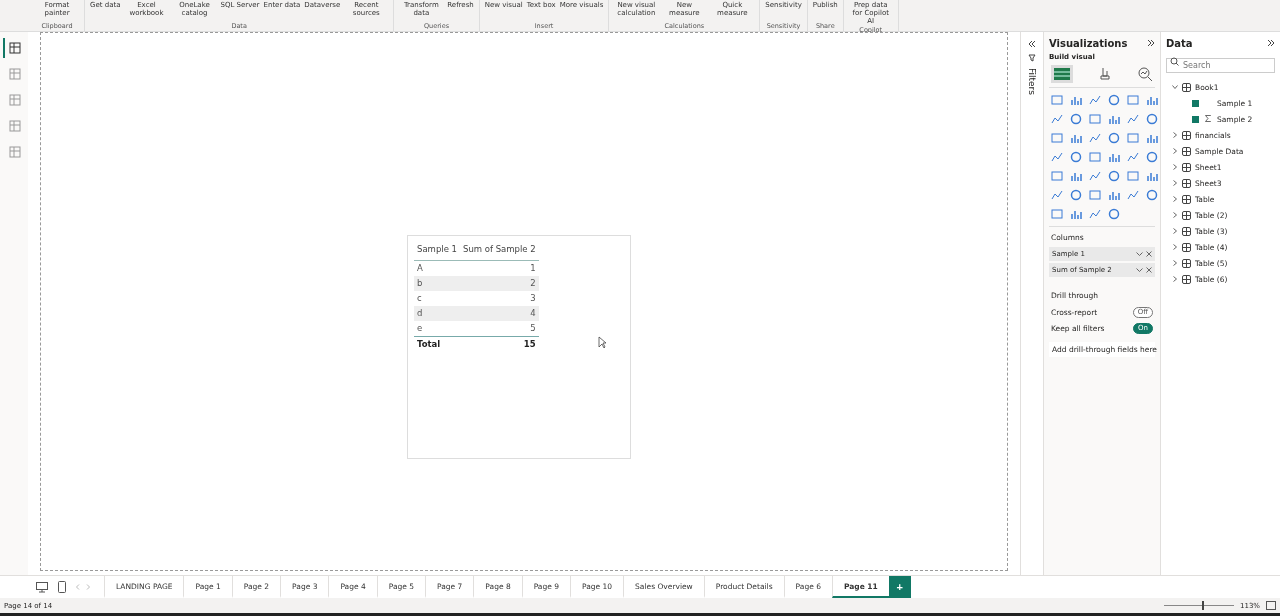 This screenshot has height=616, width=1280. What do you see at coordinates (437, 283) in the screenshot?
I see `table-cell: b` at bounding box center [437, 283].